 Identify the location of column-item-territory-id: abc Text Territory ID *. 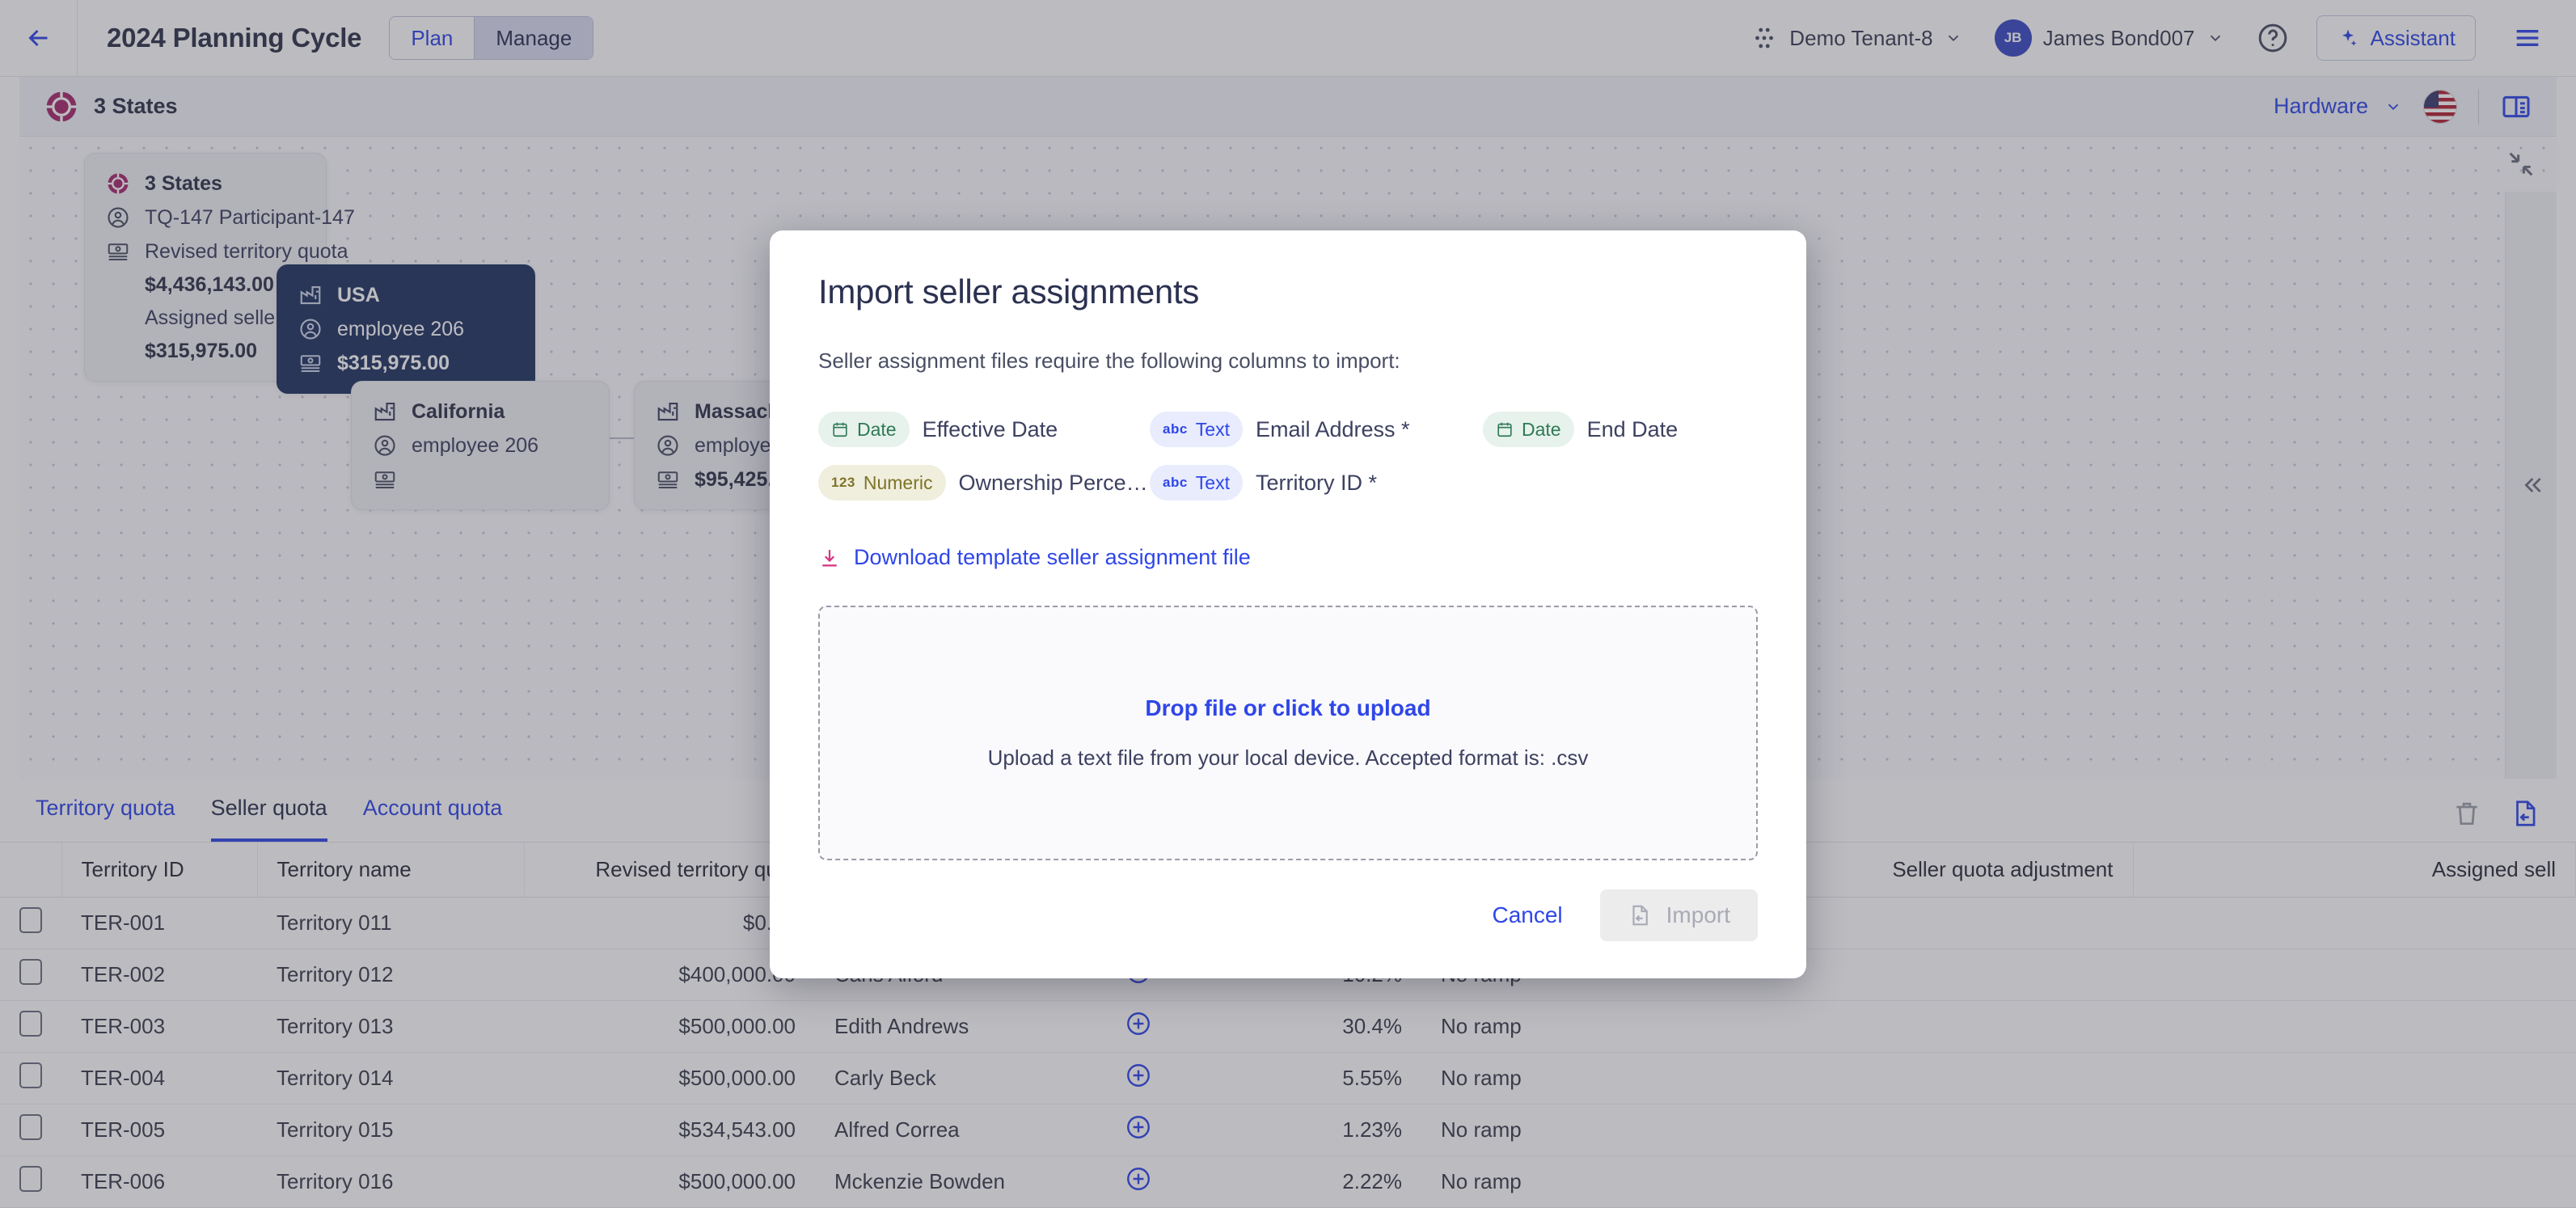
(1316, 482).